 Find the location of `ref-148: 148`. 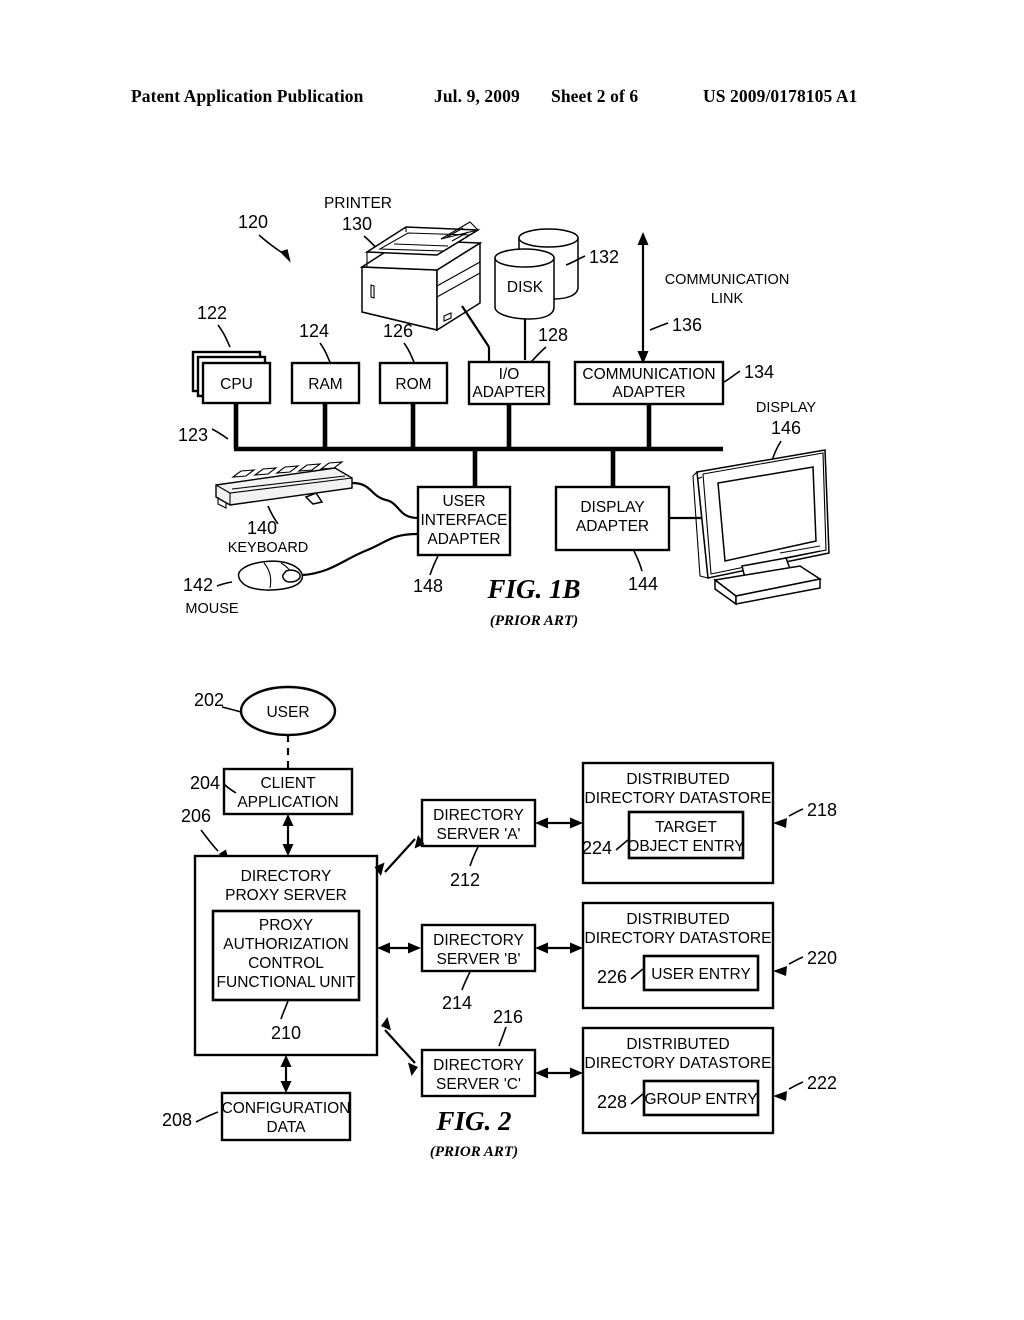

ref-148: 148 is located at coordinates (428, 586).